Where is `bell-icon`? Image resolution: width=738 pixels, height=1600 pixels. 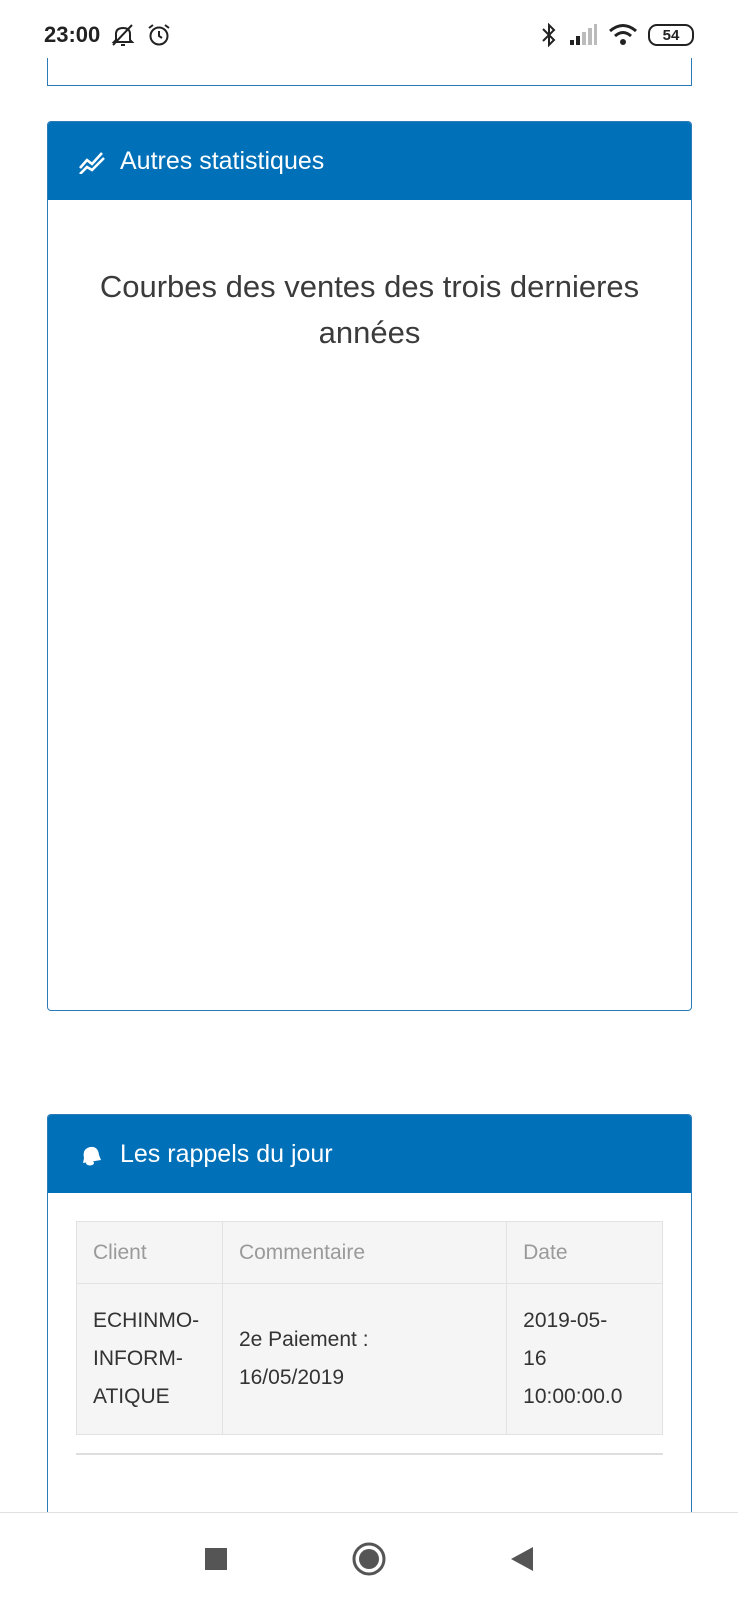 bell-icon is located at coordinates (93, 1154).